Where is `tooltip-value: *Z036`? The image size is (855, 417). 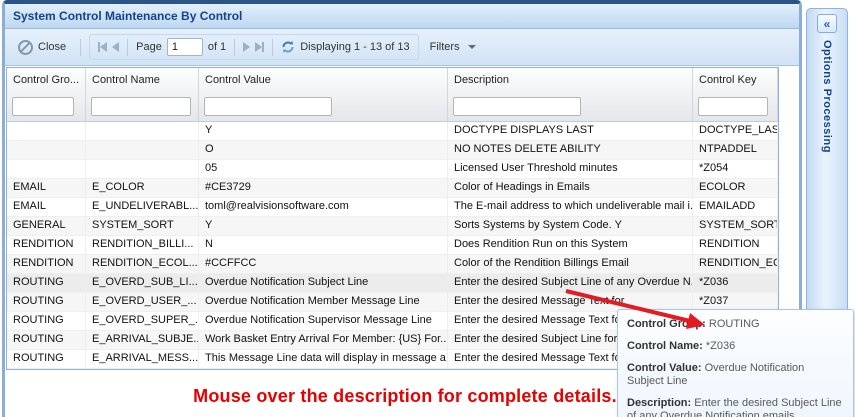
tooltip-value: *Z036 is located at coordinates (720, 346).